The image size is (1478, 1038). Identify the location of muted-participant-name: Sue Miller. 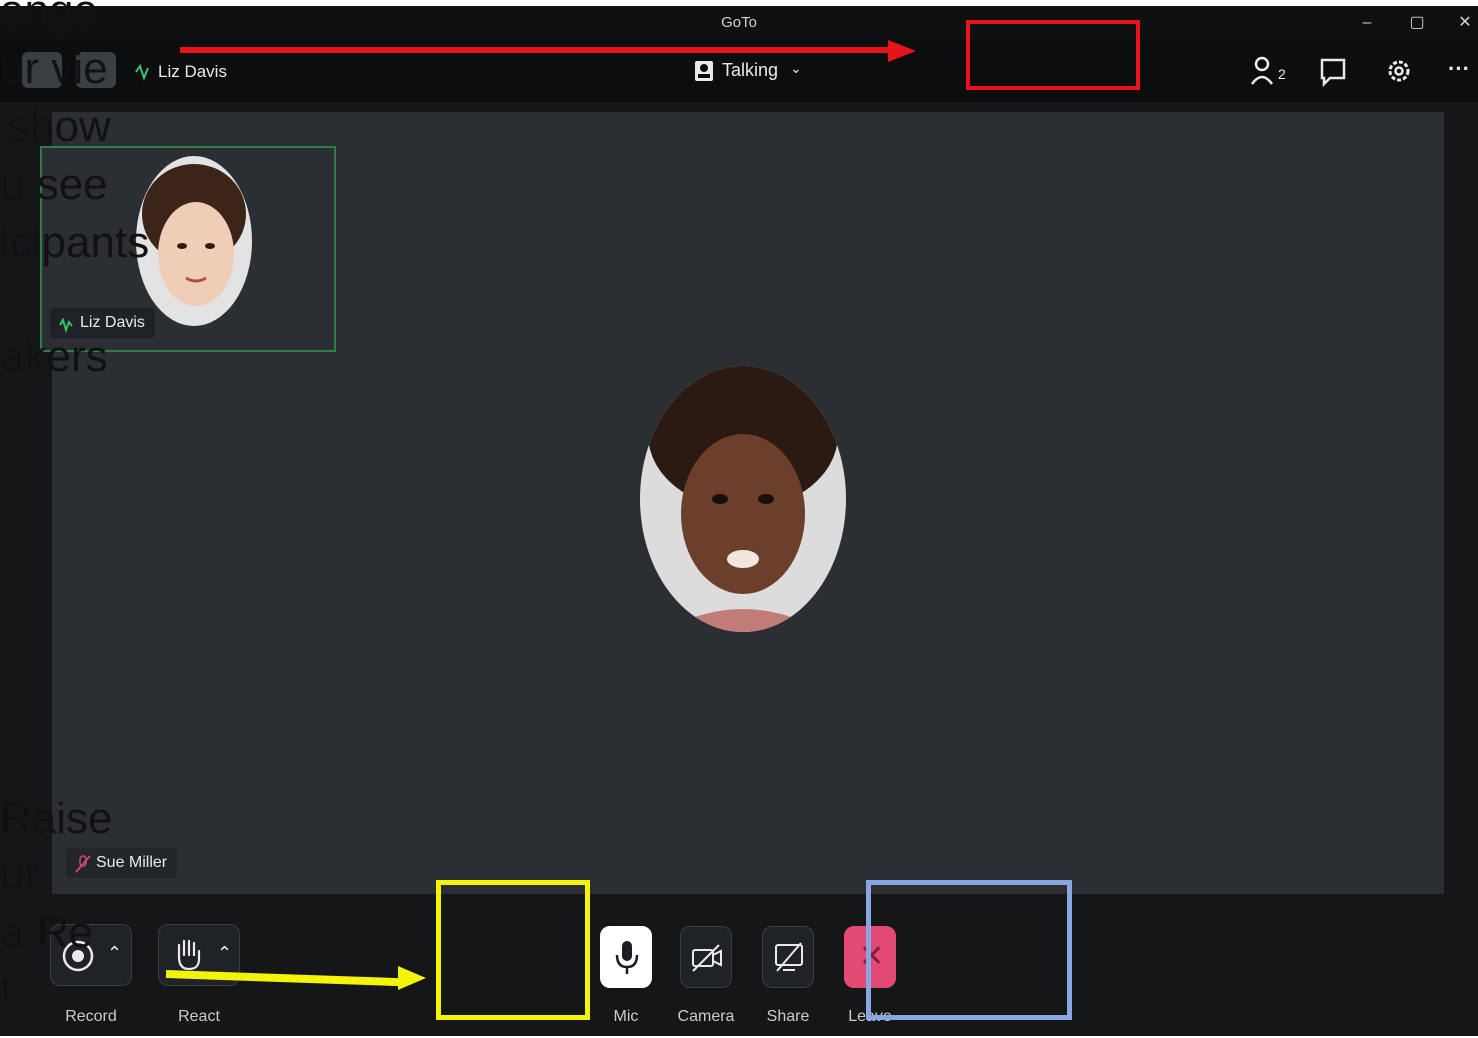
(132, 862).